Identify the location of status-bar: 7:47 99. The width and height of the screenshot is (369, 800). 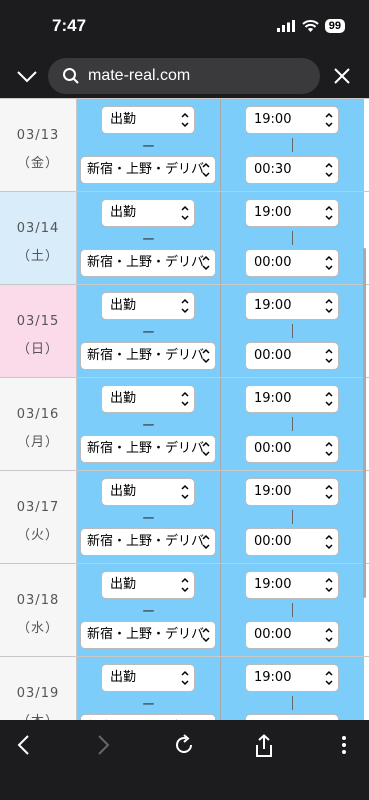
(184, 27).